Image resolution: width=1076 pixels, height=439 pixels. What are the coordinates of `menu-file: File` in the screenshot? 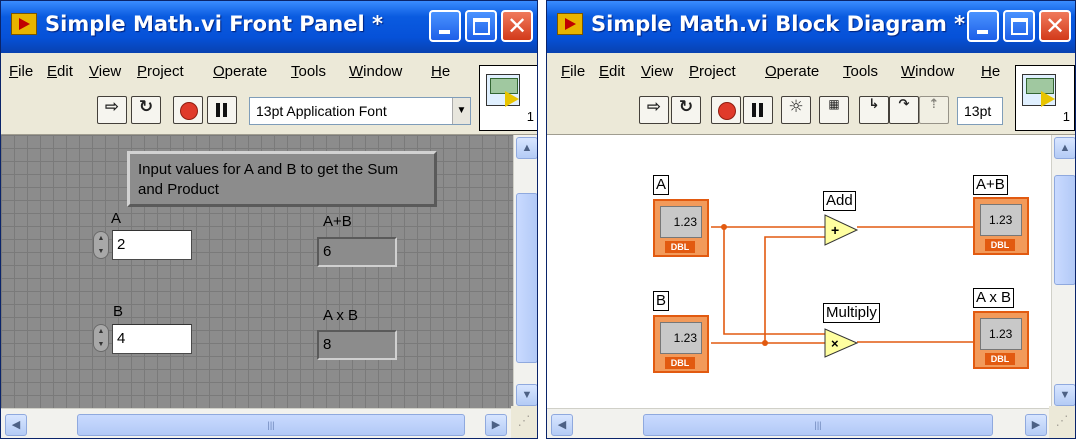 It's located at (21, 71).